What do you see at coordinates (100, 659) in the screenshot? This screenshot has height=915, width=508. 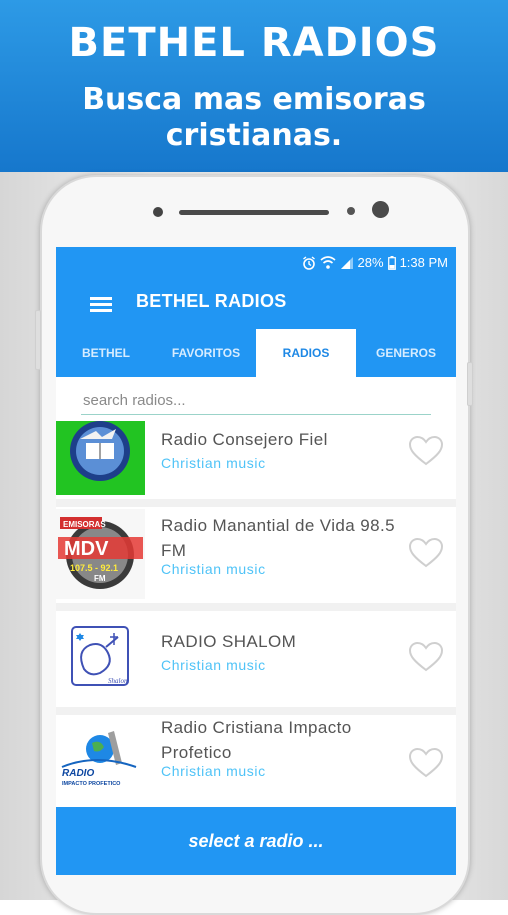 I see `radio-shalom-logo: Shalom` at bounding box center [100, 659].